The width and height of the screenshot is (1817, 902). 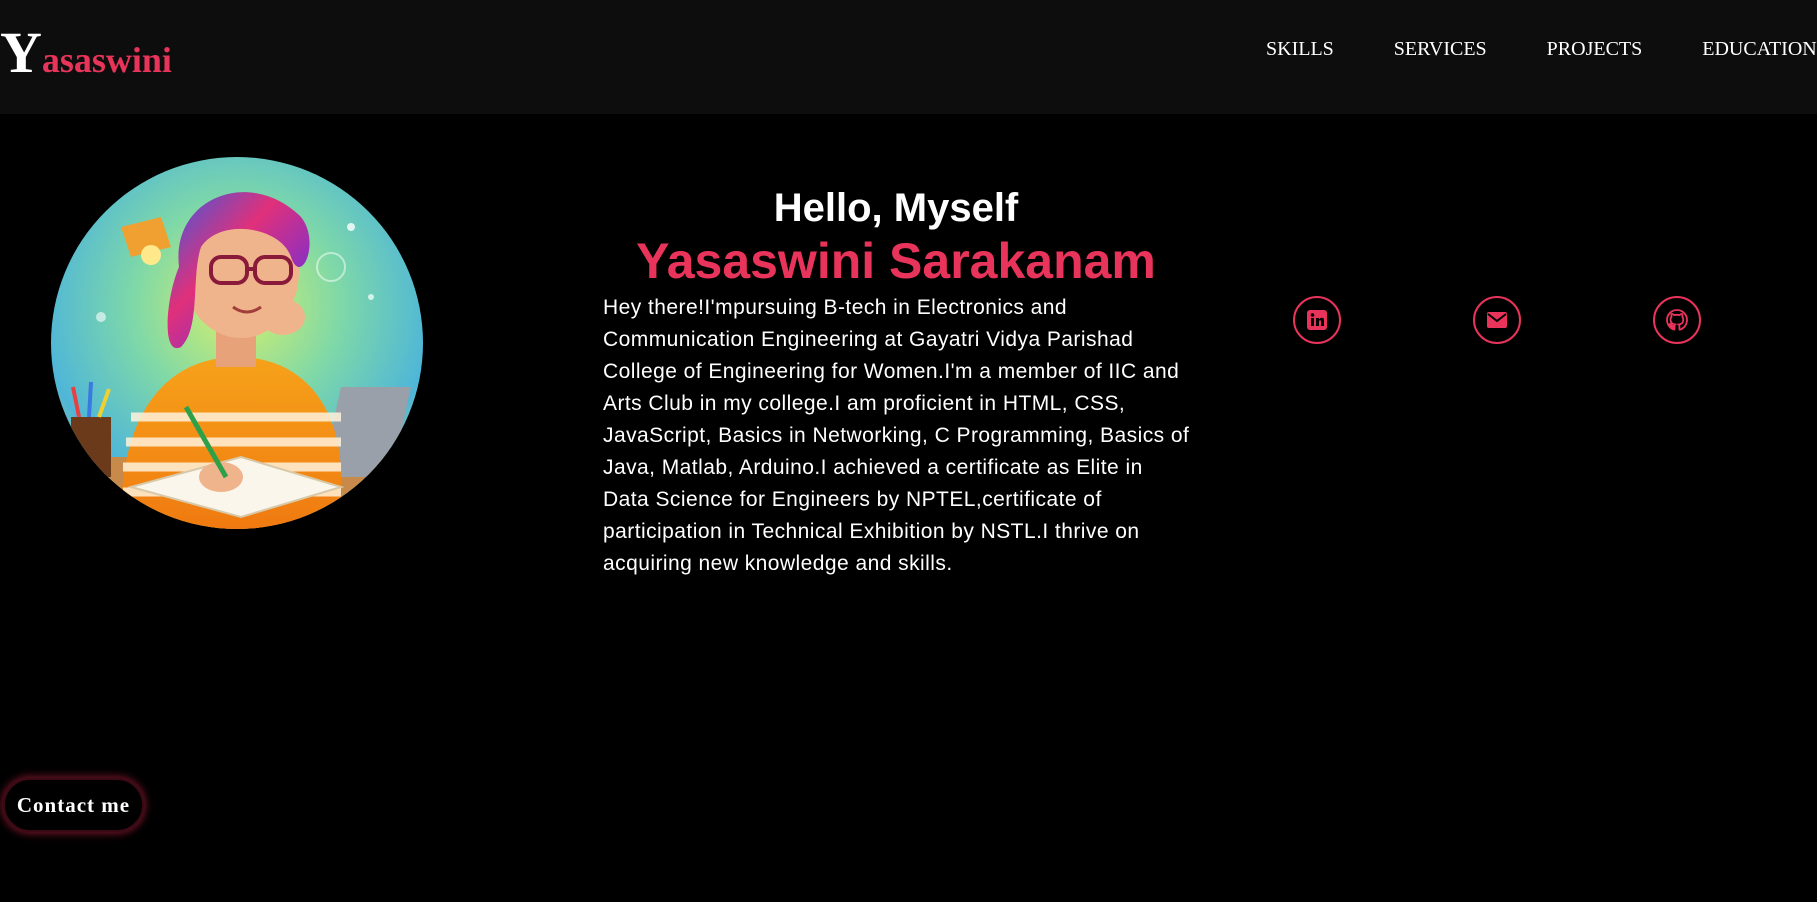 What do you see at coordinates (1541, 49) in the screenshot?
I see `main-nav: SKILLS SERVICES PROJECTS EDUCATION` at bounding box center [1541, 49].